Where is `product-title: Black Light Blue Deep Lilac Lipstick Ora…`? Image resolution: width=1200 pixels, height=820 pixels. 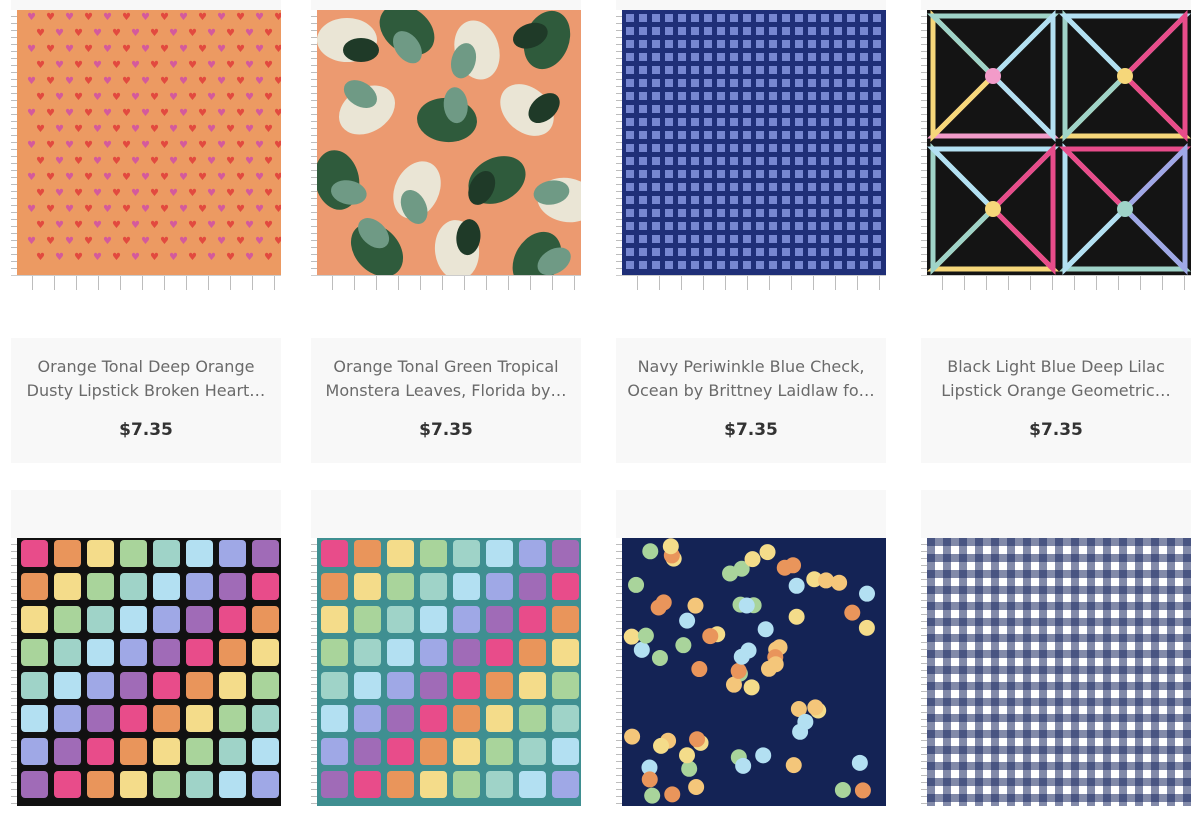
product-title: Black Light Blue Deep Lilac Lipstick Ora… is located at coordinates (1056, 379).